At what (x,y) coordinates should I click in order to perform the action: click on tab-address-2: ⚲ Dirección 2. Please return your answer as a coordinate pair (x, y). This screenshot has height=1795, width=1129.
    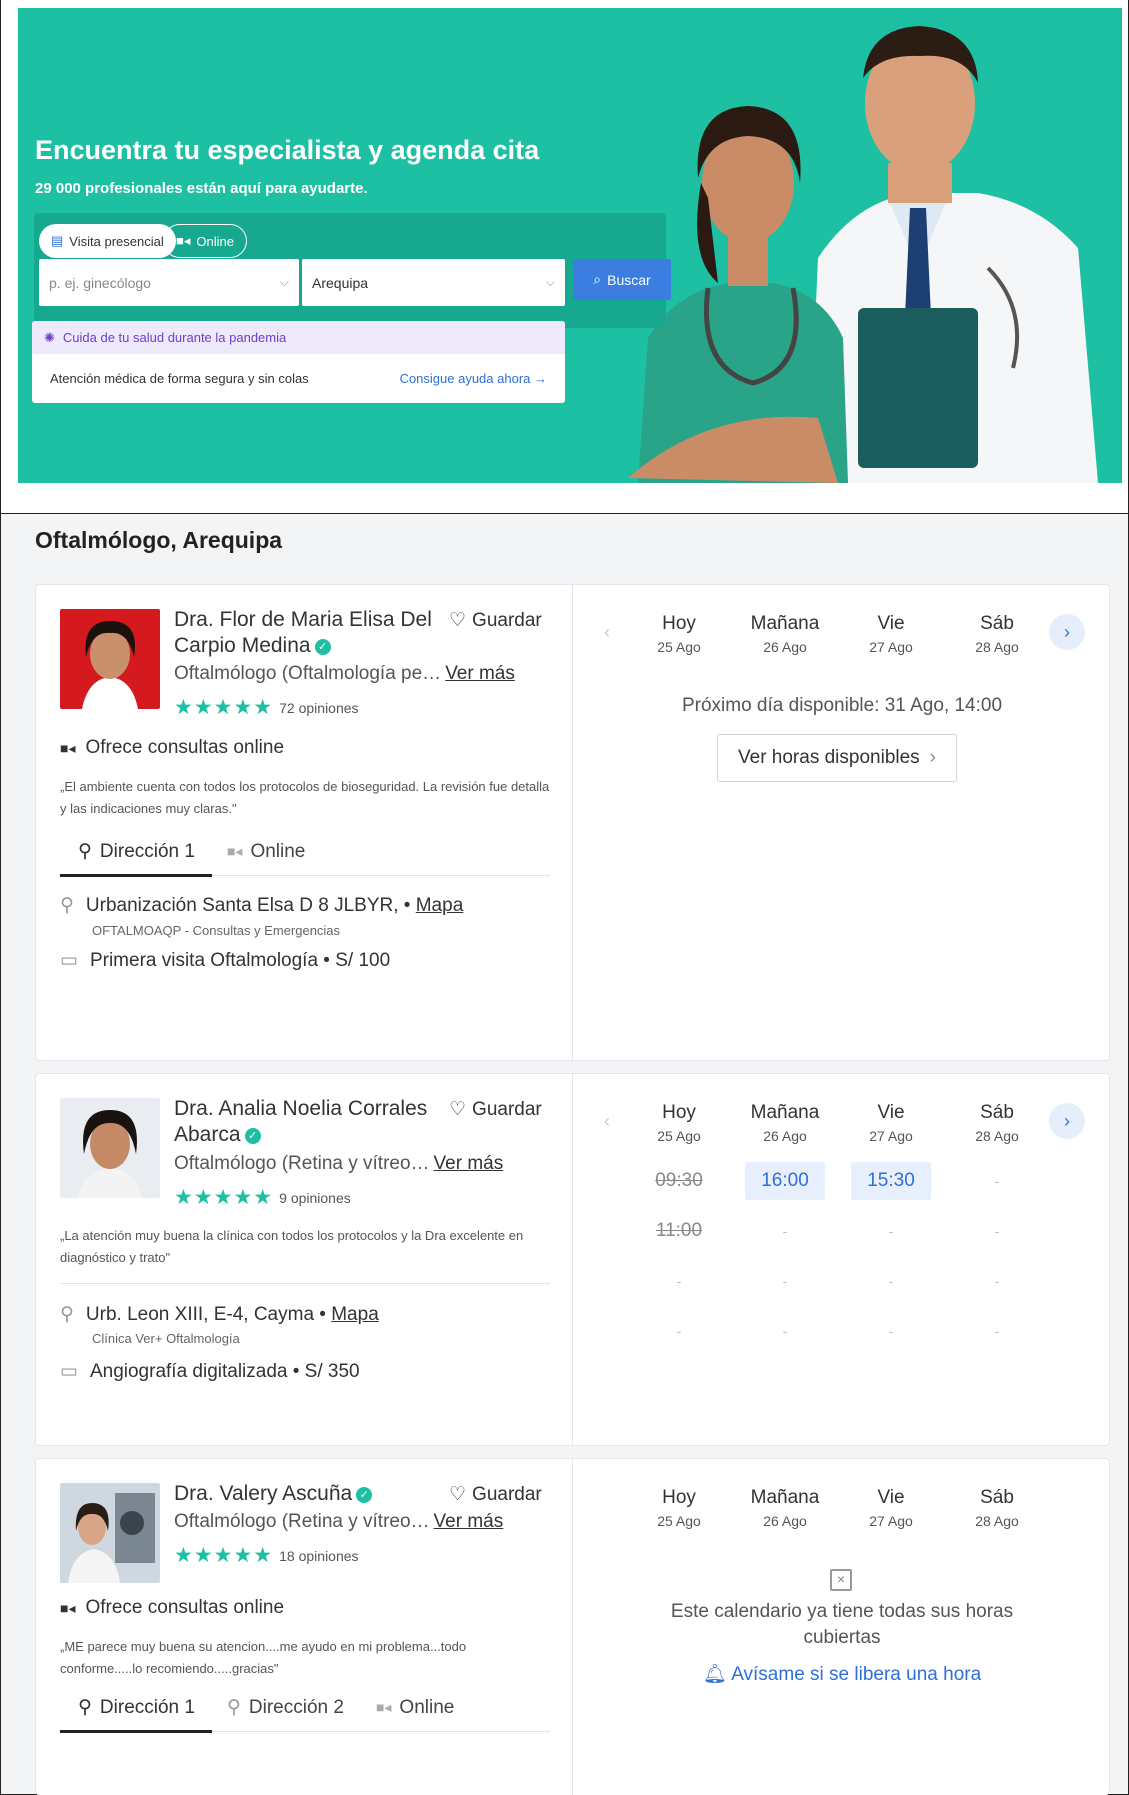
    Looking at the image, I should click on (285, 1708).